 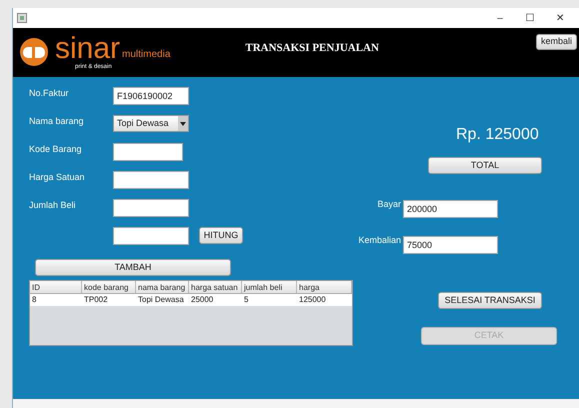 What do you see at coordinates (450, 209) in the screenshot?
I see `input-field: 200000` at bounding box center [450, 209].